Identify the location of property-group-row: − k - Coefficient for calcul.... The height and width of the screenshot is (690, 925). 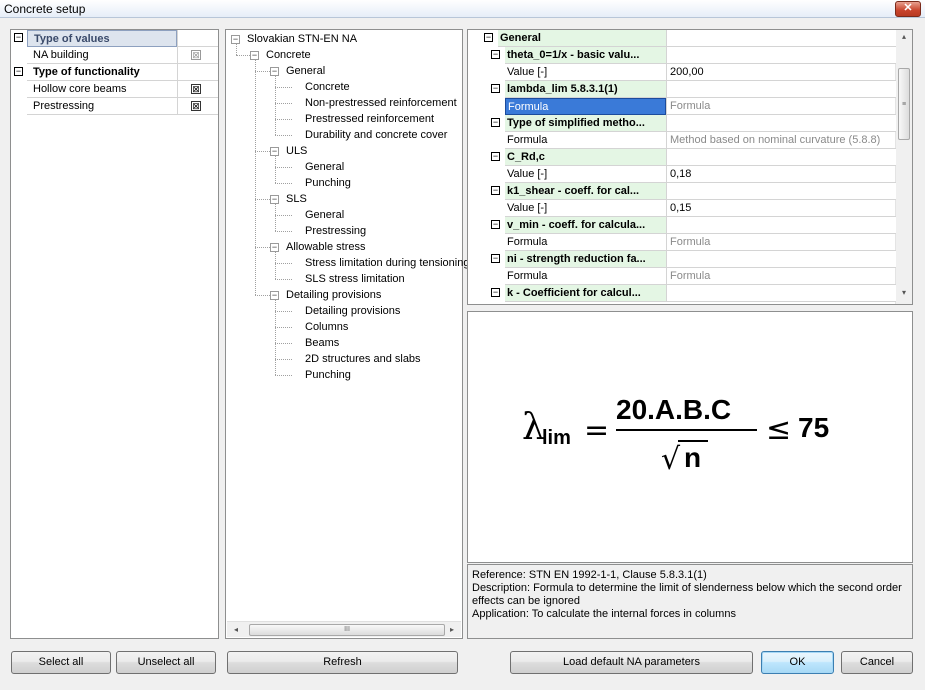
(682, 293).